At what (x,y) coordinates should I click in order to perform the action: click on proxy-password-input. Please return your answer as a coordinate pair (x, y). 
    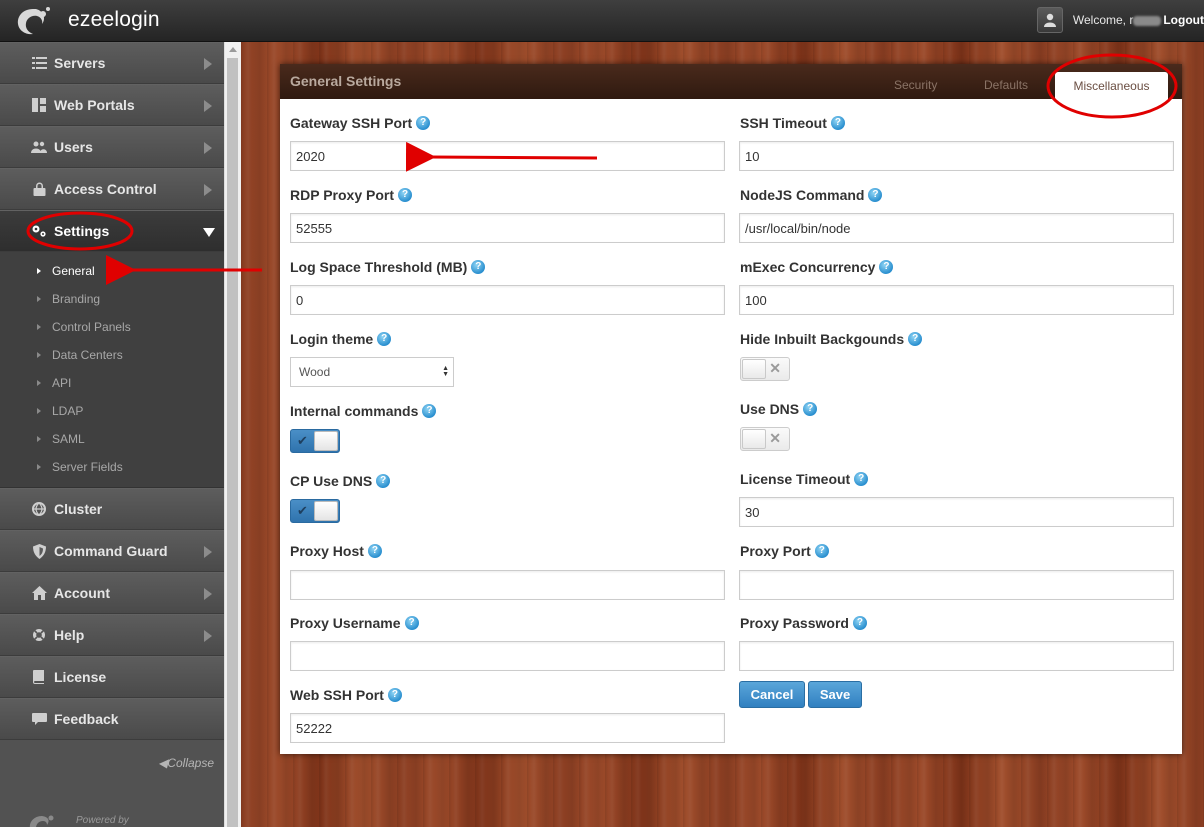
    Looking at the image, I should click on (956, 656).